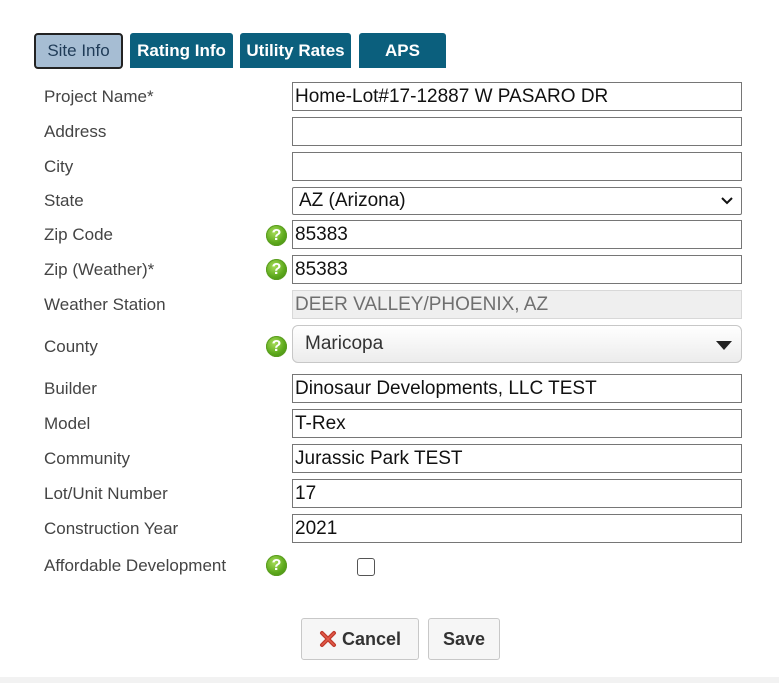  I want to click on city-input, so click(517, 166).